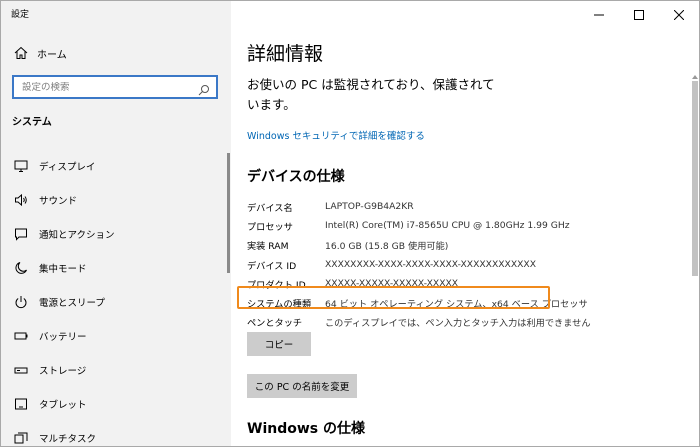  What do you see at coordinates (104, 87) in the screenshot?
I see `search-input` at bounding box center [104, 87].